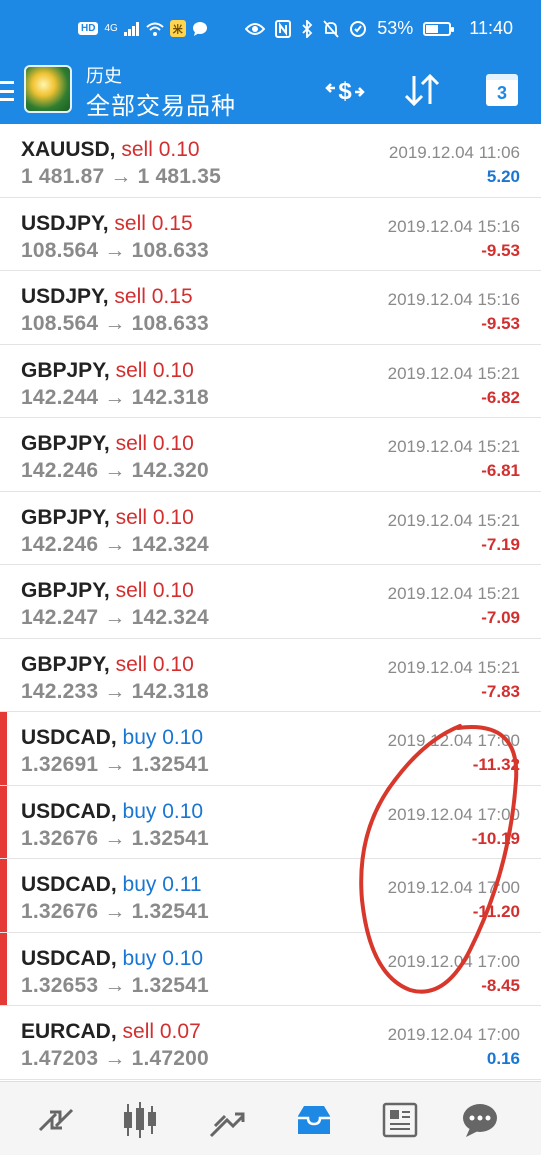  What do you see at coordinates (199, 28) in the screenshot?
I see `message-icon` at bounding box center [199, 28].